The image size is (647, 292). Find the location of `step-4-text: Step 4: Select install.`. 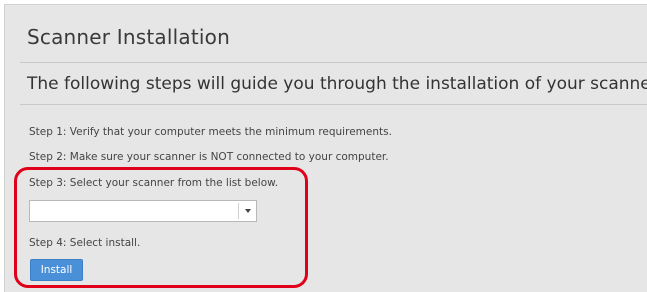

step-4-text: Step 4: Select install. is located at coordinates (85, 243).